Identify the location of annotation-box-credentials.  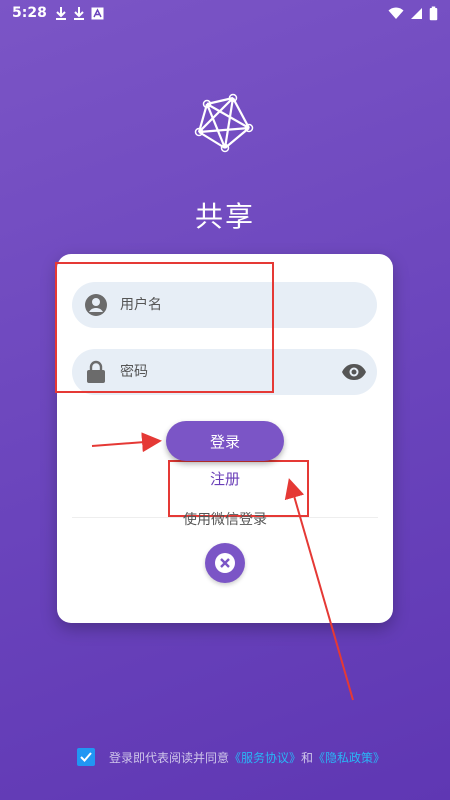
(164, 327).